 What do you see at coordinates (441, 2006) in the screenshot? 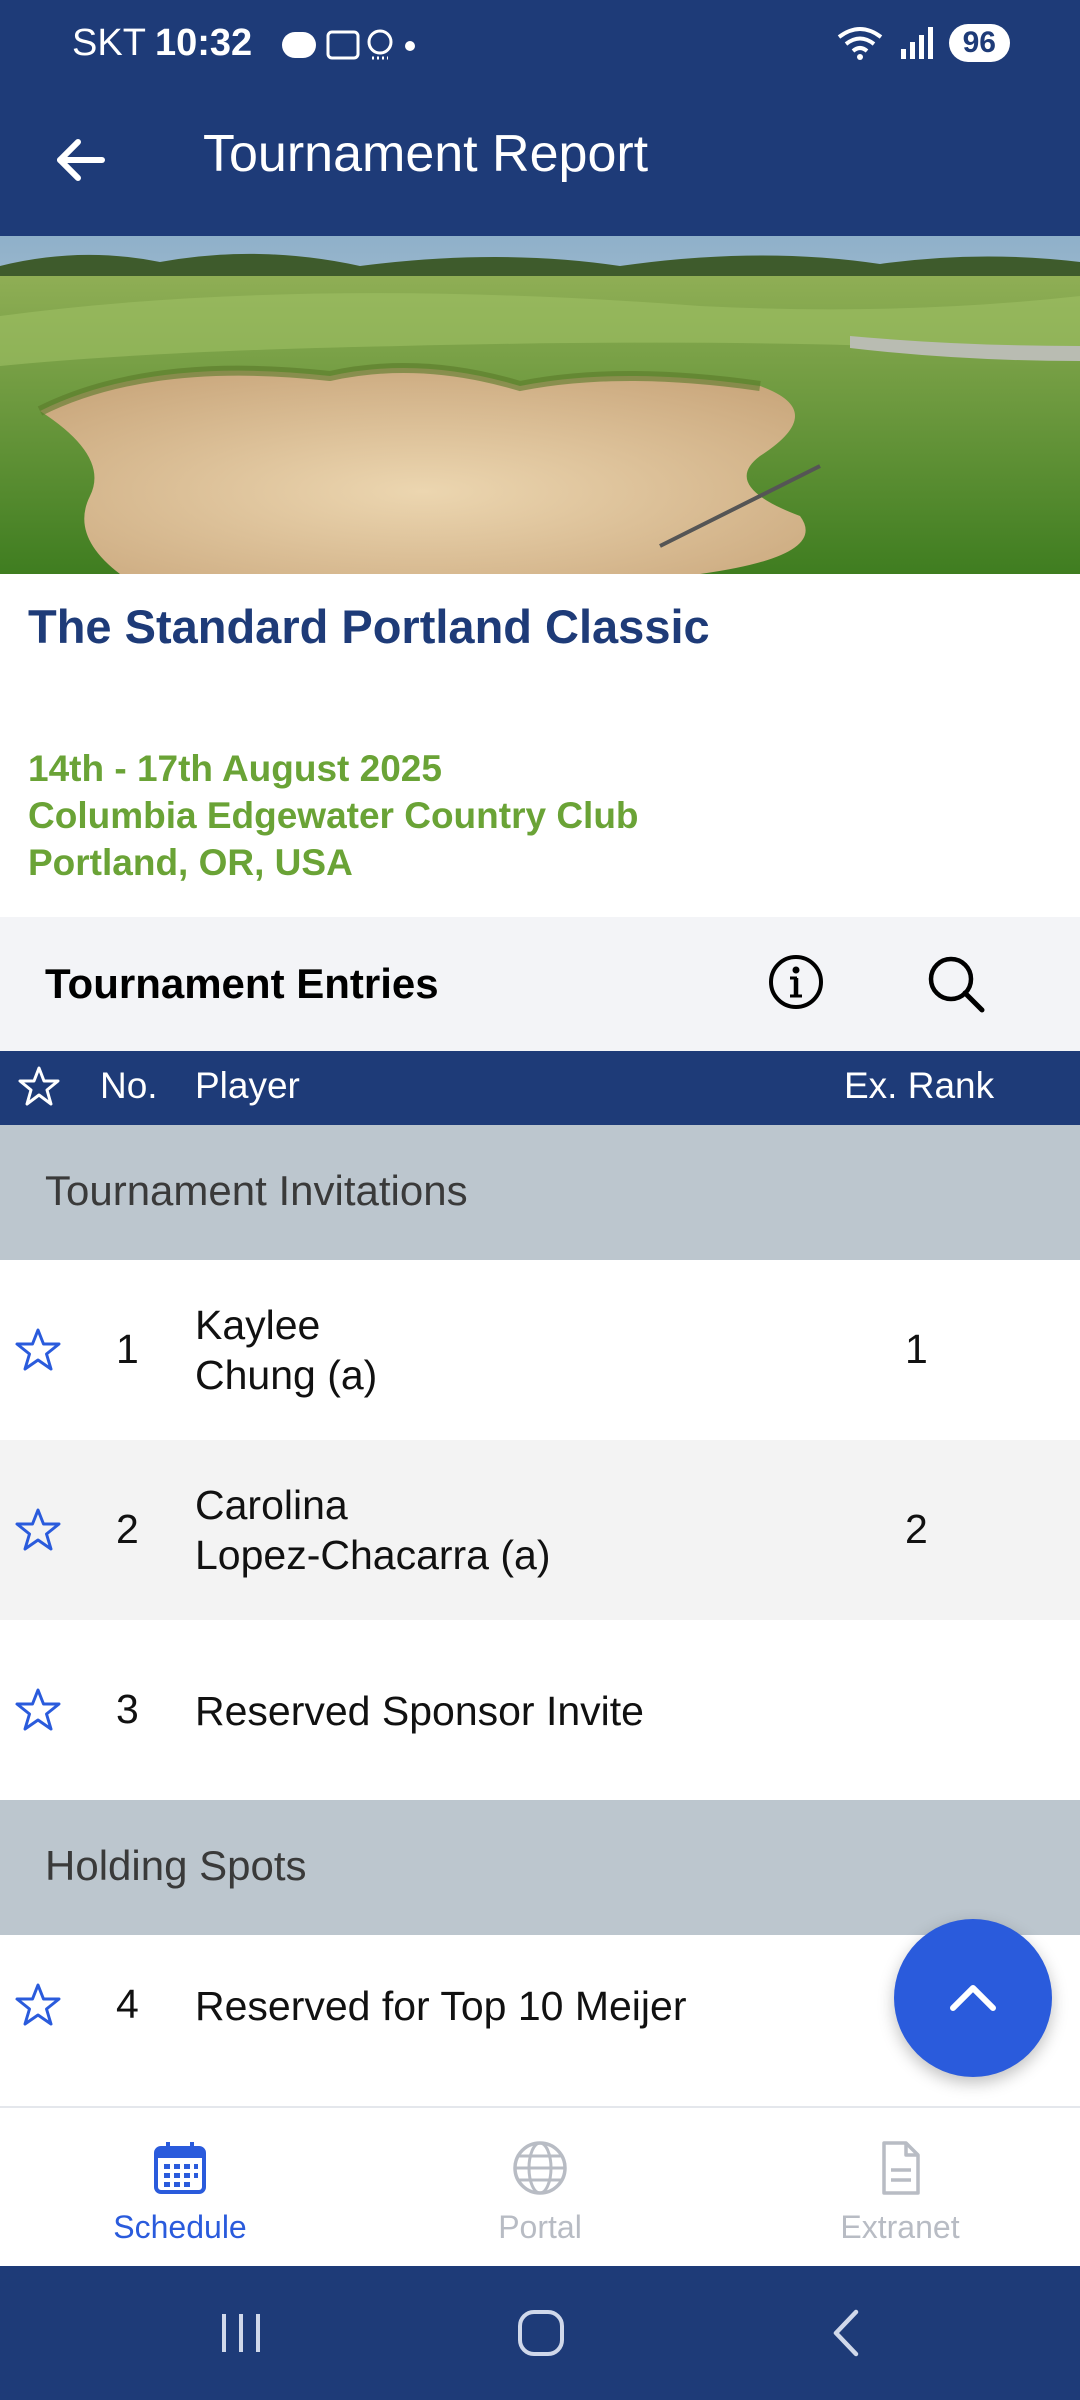
I see `player-name: Reserved for Top 10 Meijer` at bounding box center [441, 2006].